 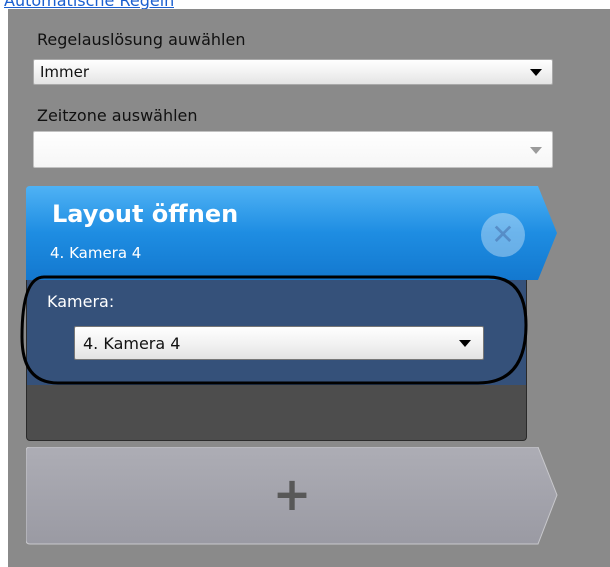 I want to click on timezone-dropdown, so click(x=293, y=149).